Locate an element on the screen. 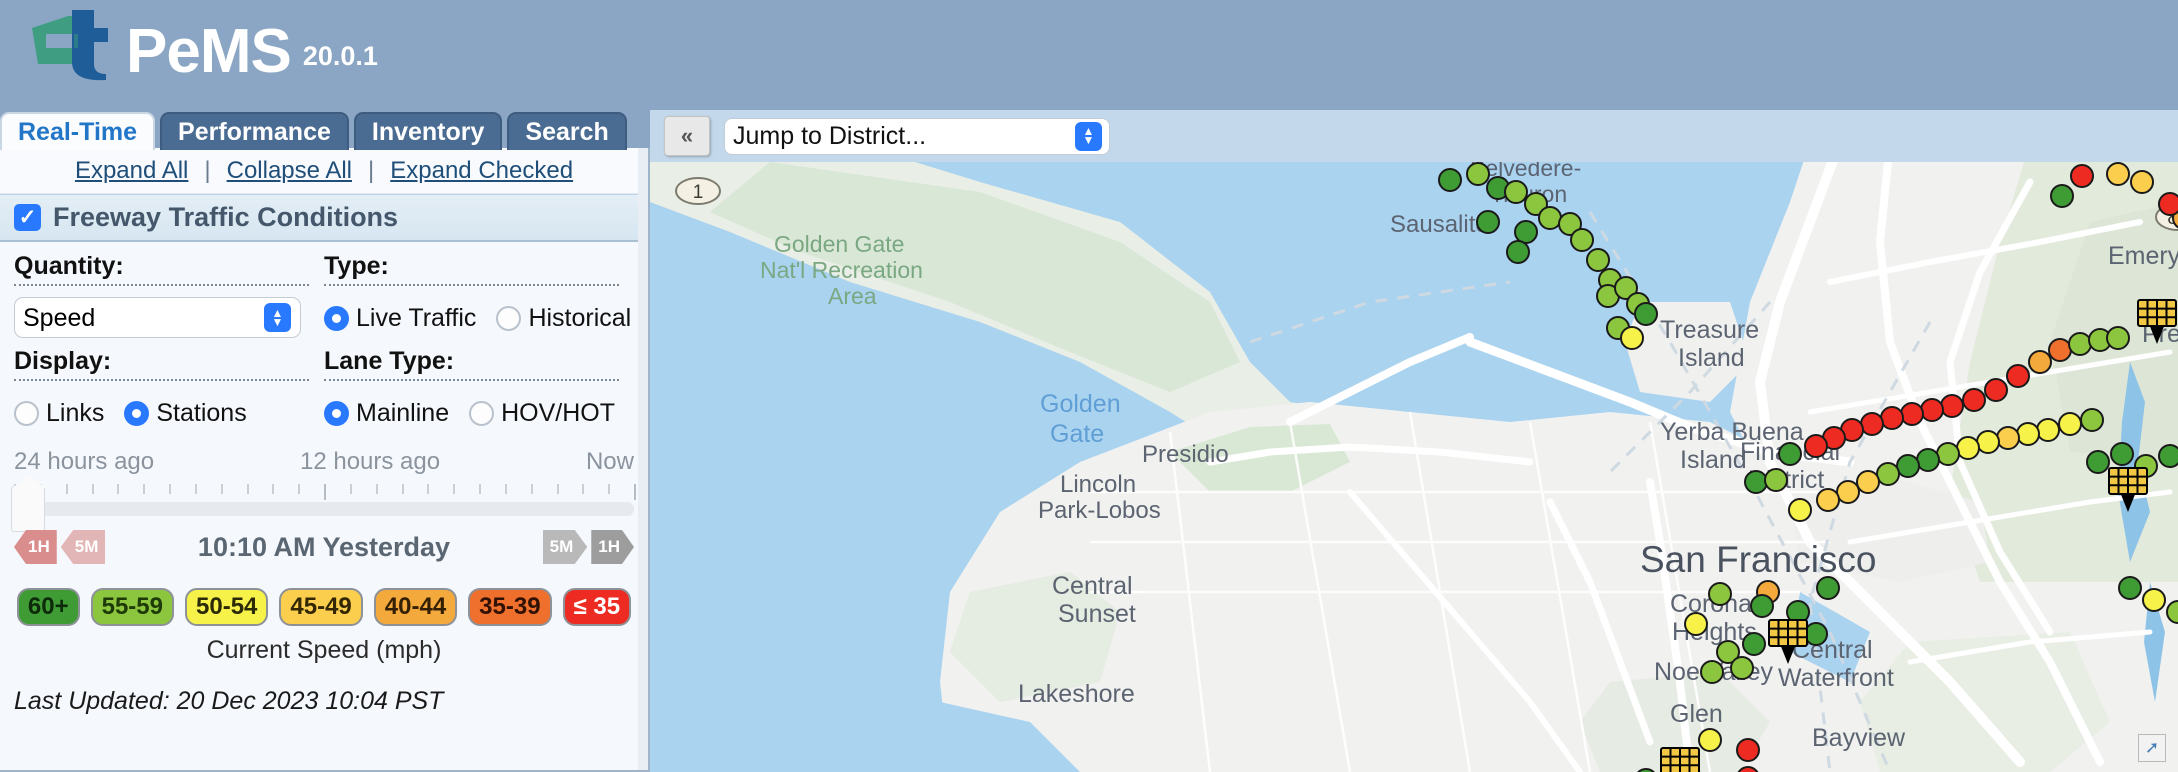 The height and width of the screenshot is (772, 2178). time-slider-track is located at coordinates (322, 504).